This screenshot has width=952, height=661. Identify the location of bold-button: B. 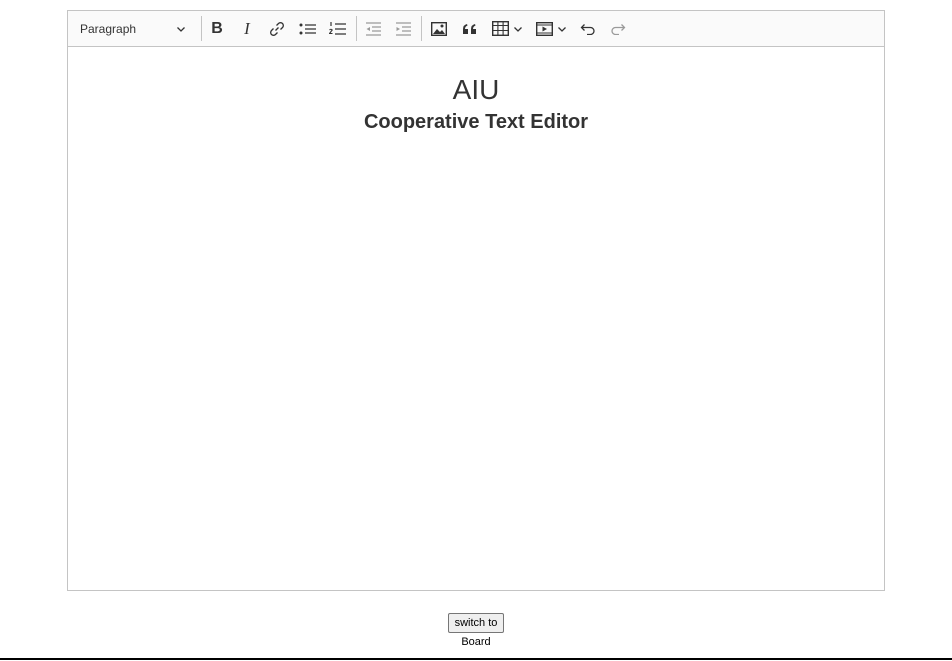
(217, 28).